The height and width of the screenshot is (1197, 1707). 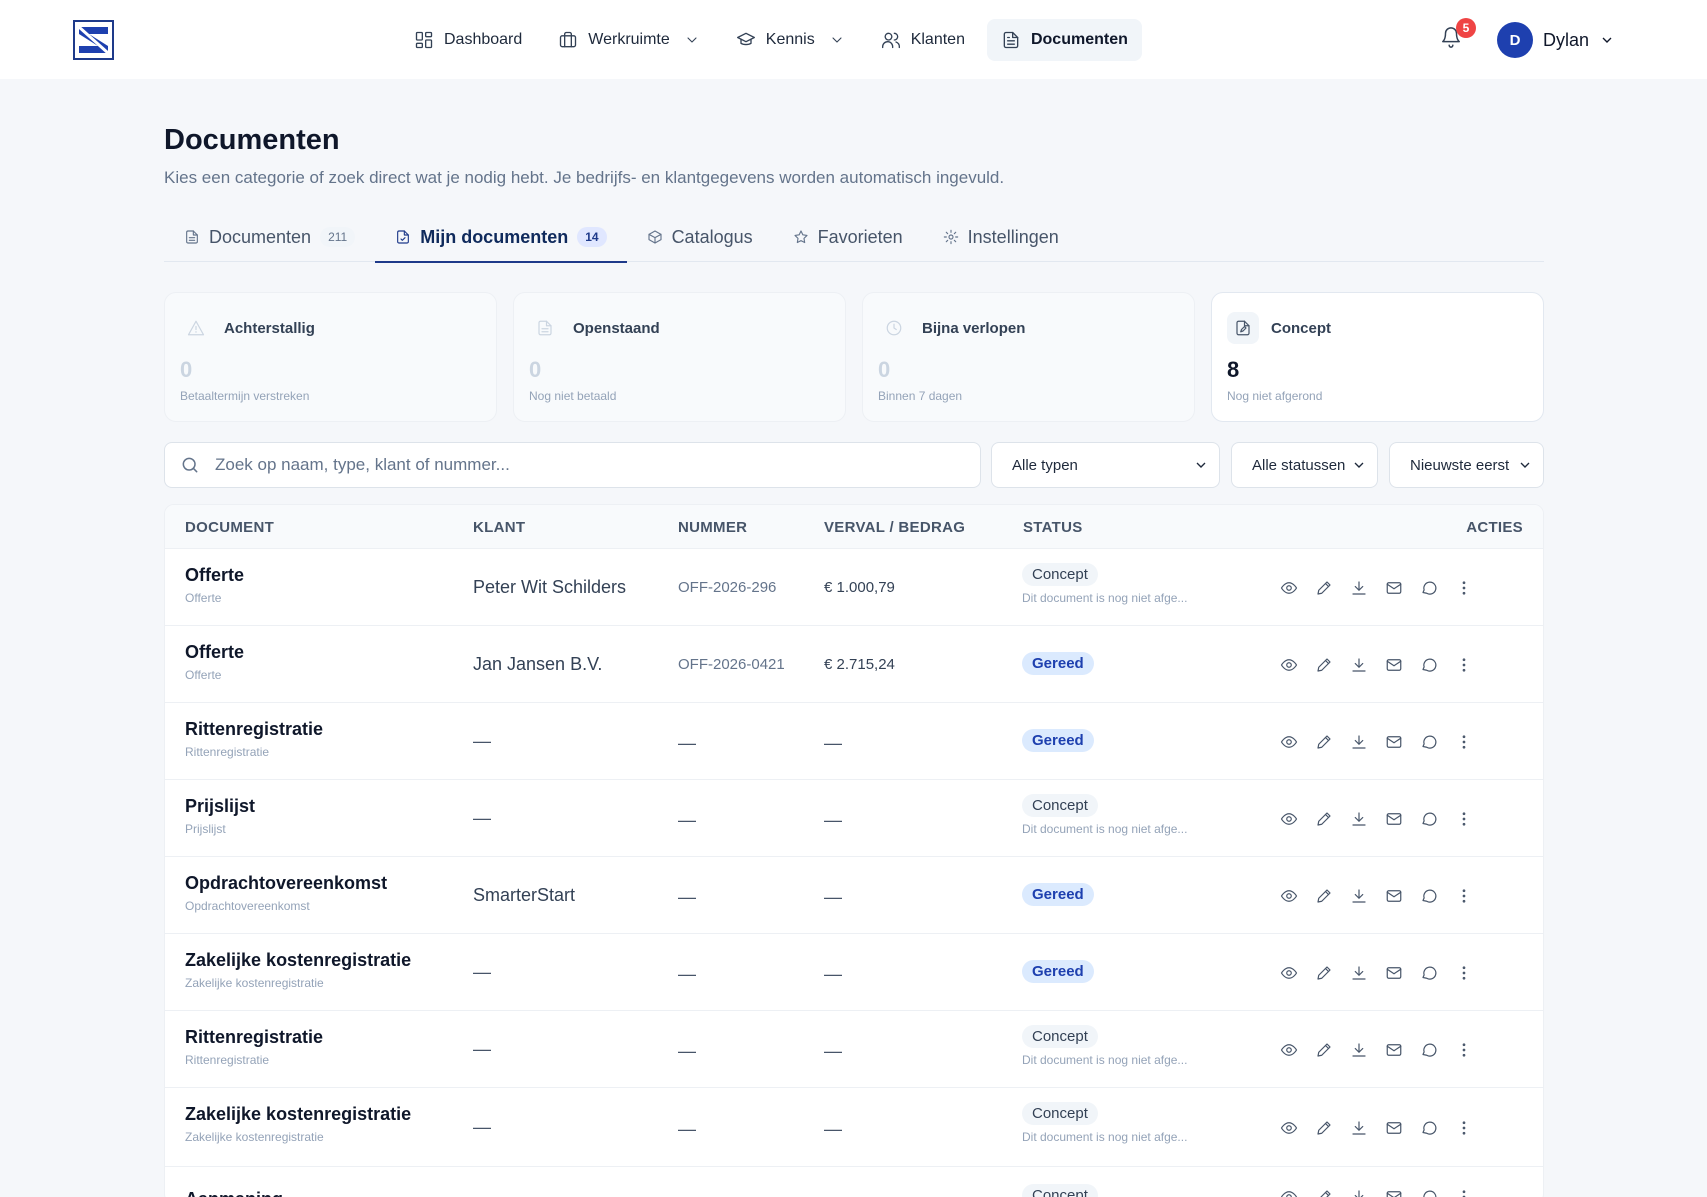 I want to click on nav-werkruimte: Werkruimte, so click(x=629, y=40).